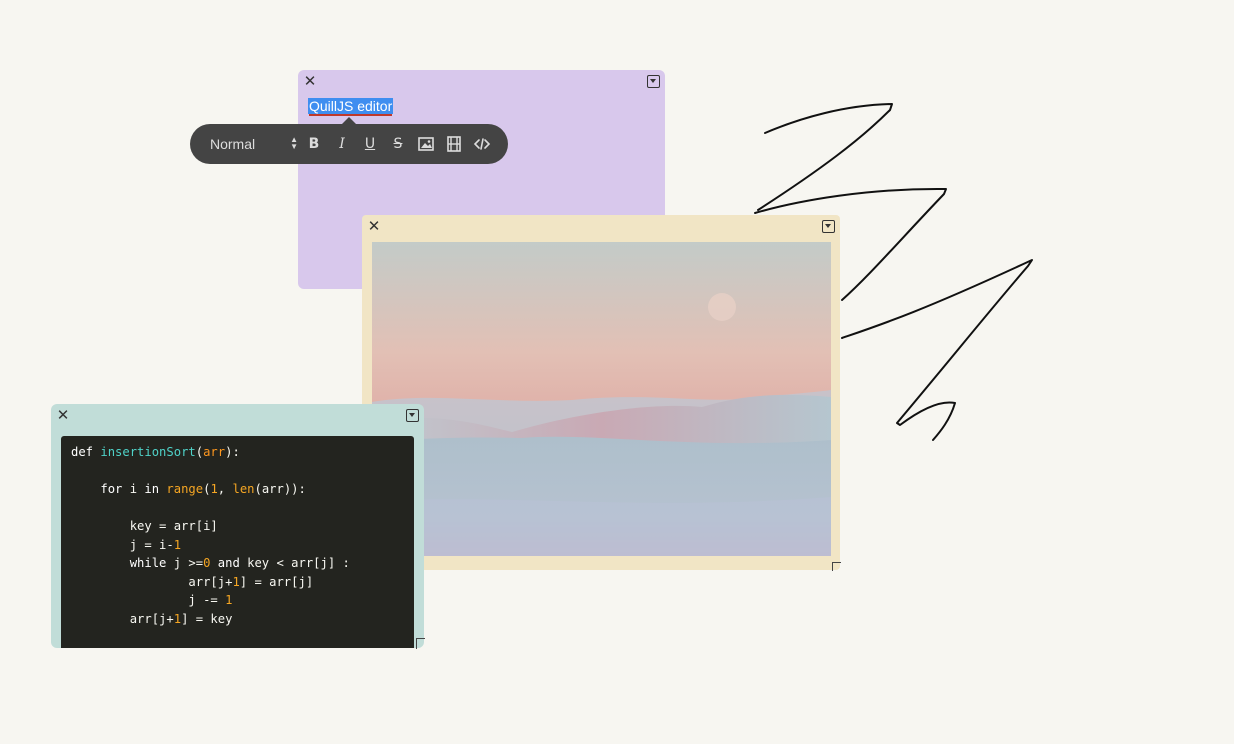 This screenshot has height=744, width=1234. Describe the element at coordinates (126, 544) in the screenshot. I see `code-line: j = i-1` at that location.